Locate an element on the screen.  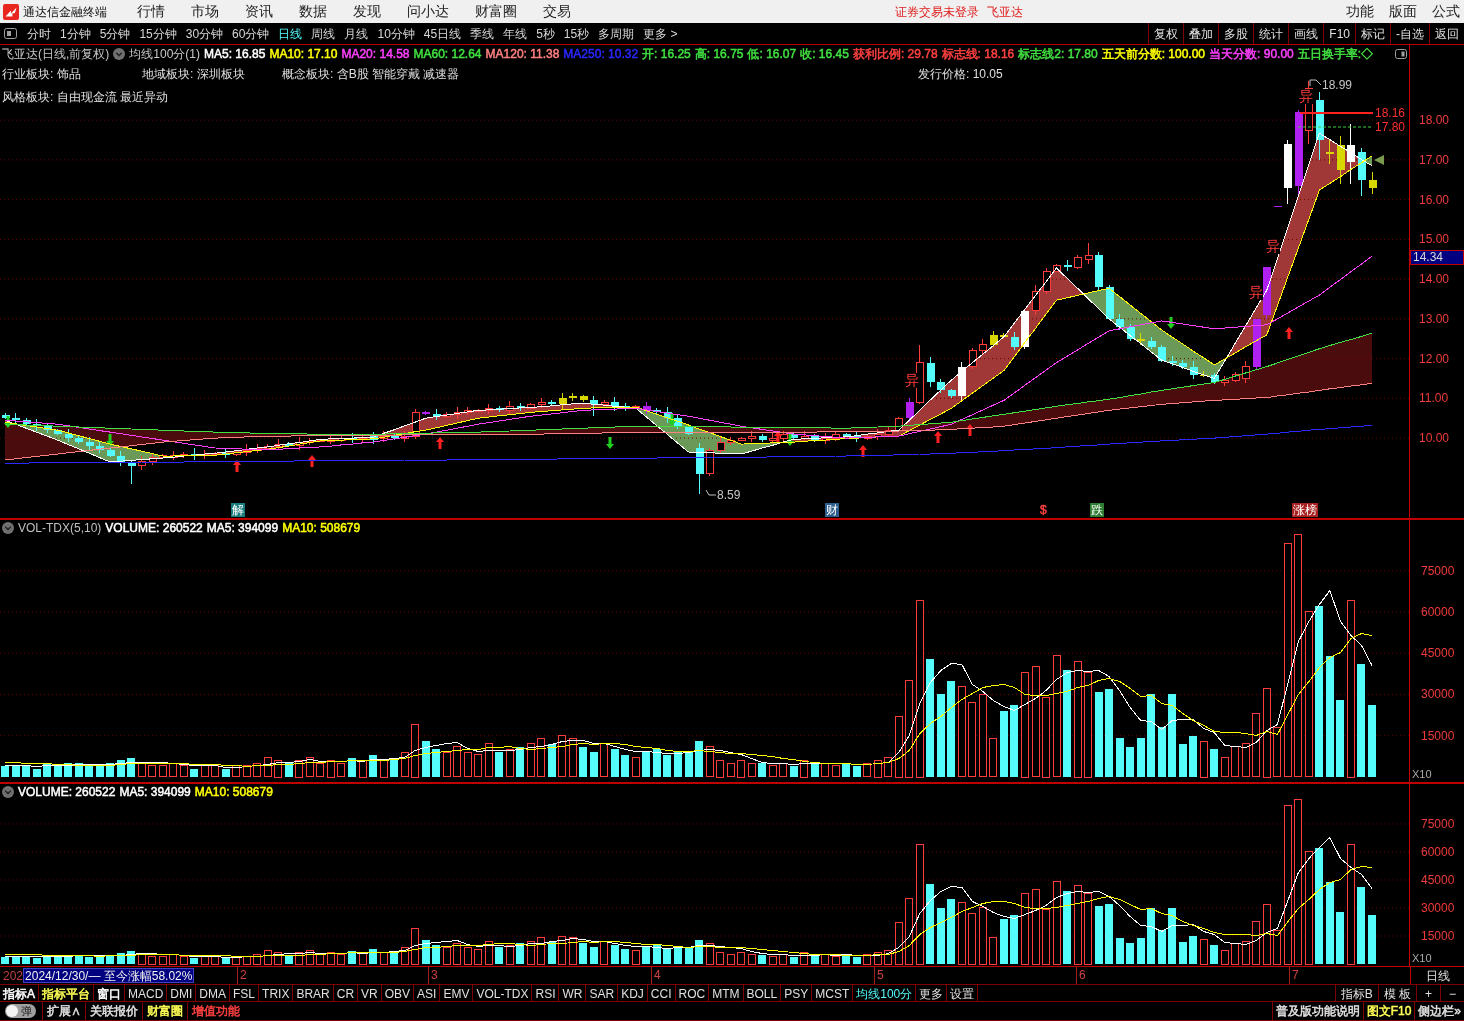
formula-name: 均线100分(1) is located at coordinates (164, 54).